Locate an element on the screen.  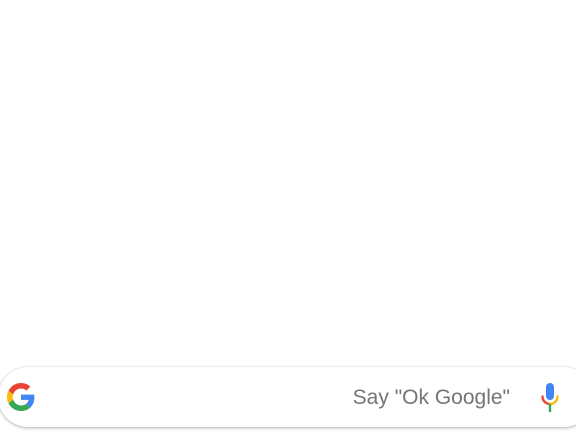
microphone-icon is located at coordinates (550, 398).